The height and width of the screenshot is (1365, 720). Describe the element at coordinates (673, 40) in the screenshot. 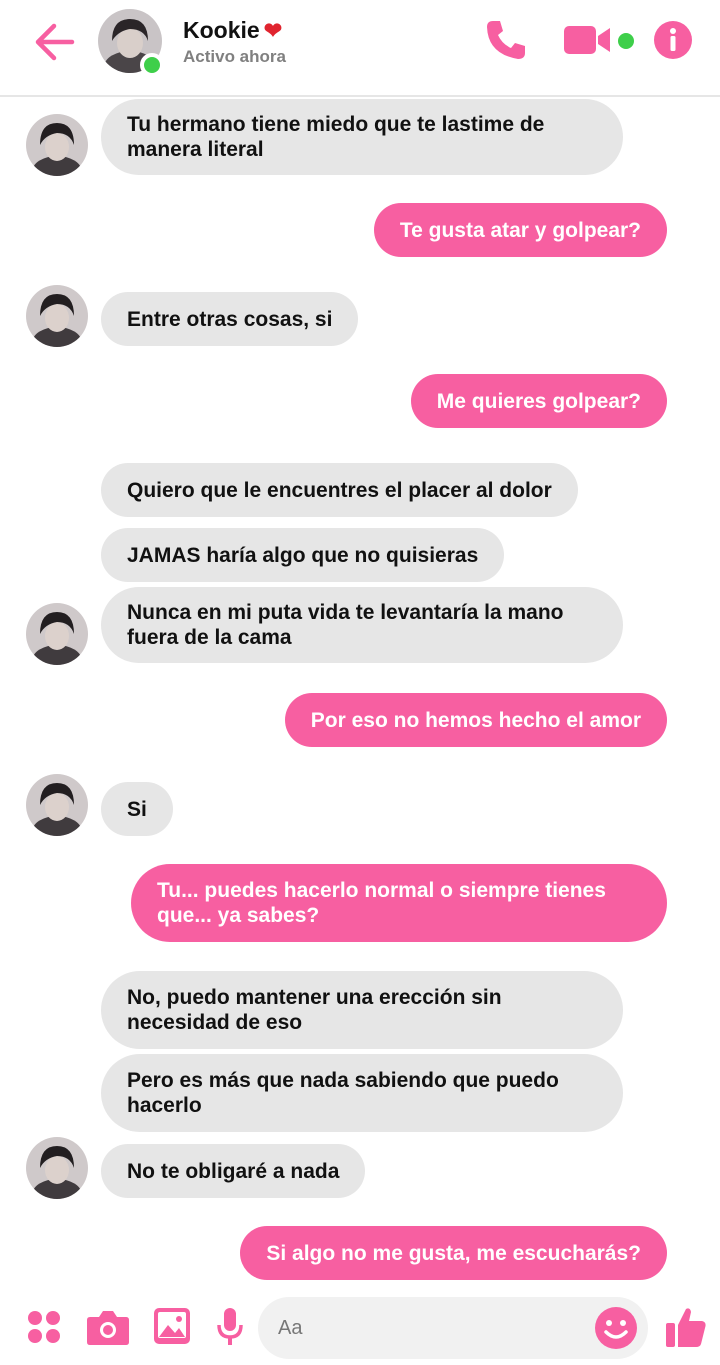

I see `info-icon` at that location.